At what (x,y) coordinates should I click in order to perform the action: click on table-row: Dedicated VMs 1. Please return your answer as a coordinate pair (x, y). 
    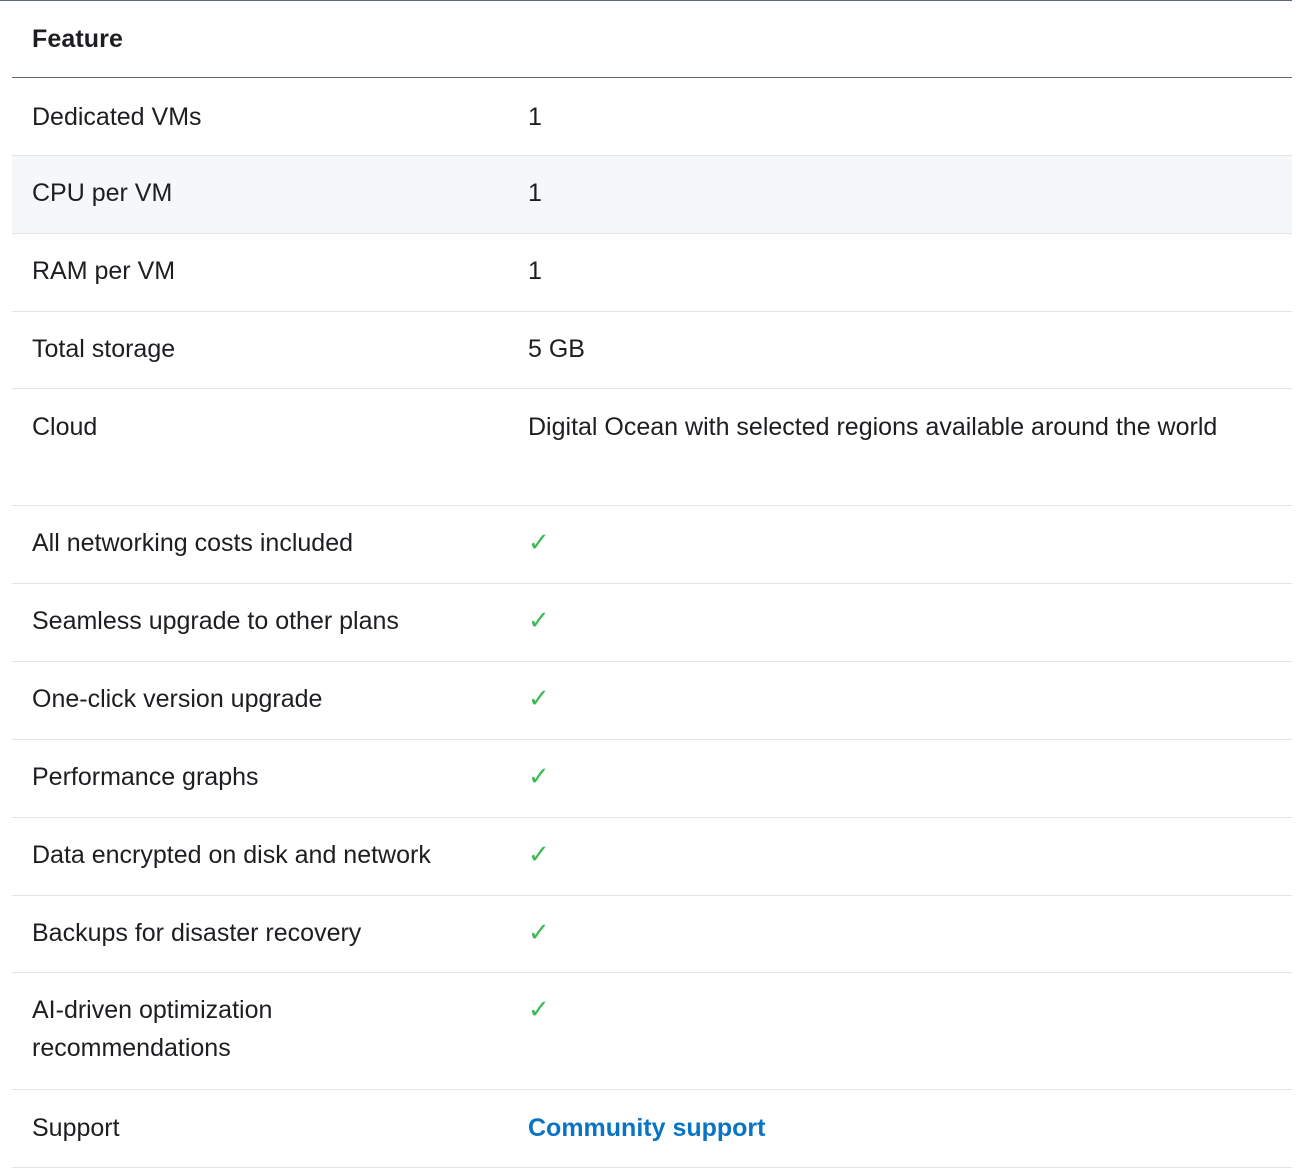
    Looking at the image, I should click on (652, 117).